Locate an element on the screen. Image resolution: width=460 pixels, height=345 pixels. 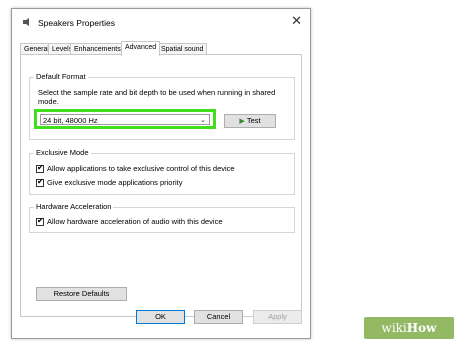
apply-button: Apply is located at coordinates (277, 317).